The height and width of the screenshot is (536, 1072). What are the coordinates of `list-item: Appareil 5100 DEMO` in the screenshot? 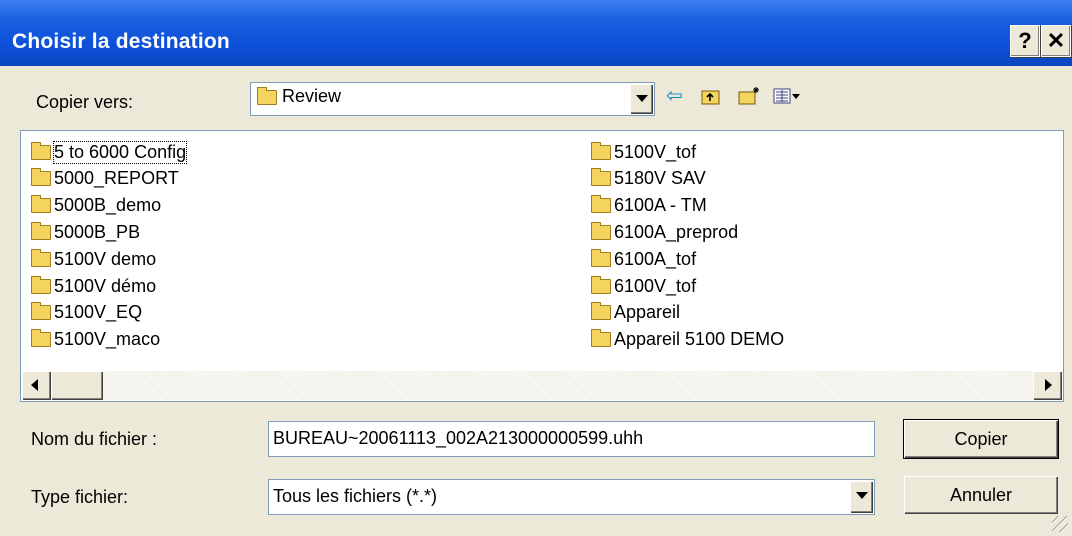 It's located at (687, 339).